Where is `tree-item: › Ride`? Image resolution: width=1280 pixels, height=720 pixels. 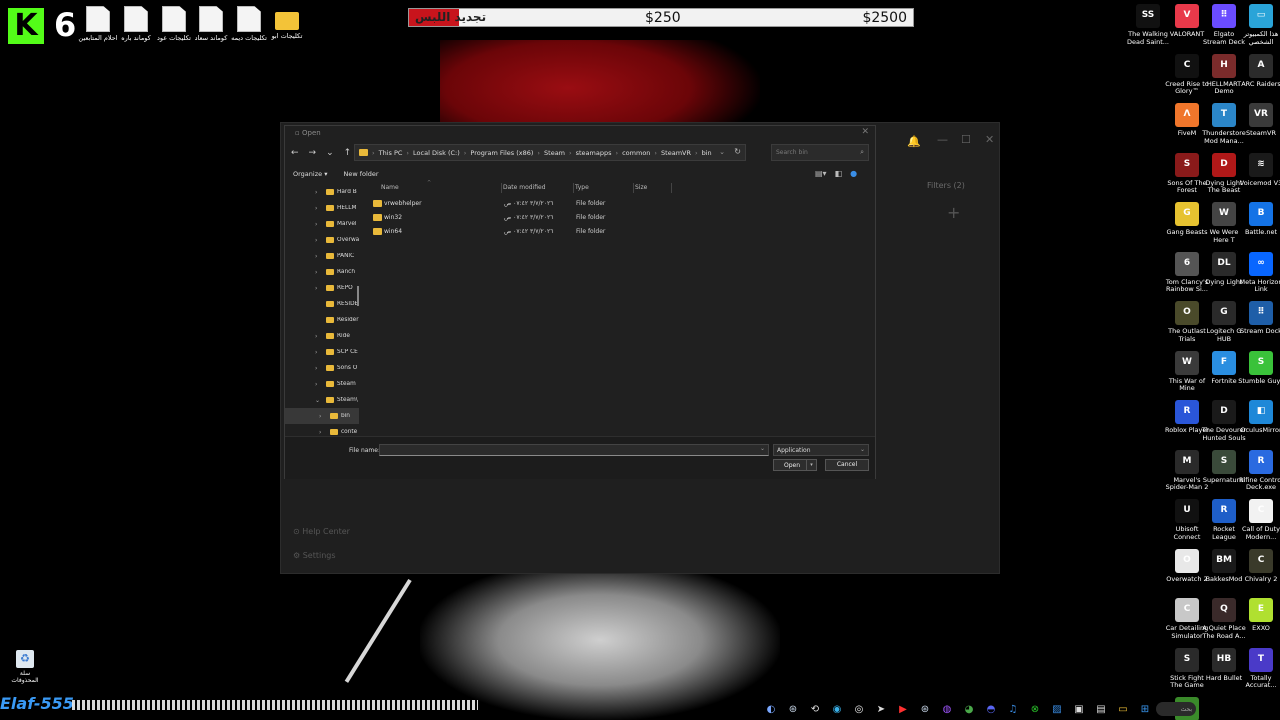 tree-item: › Ride is located at coordinates (322, 336).